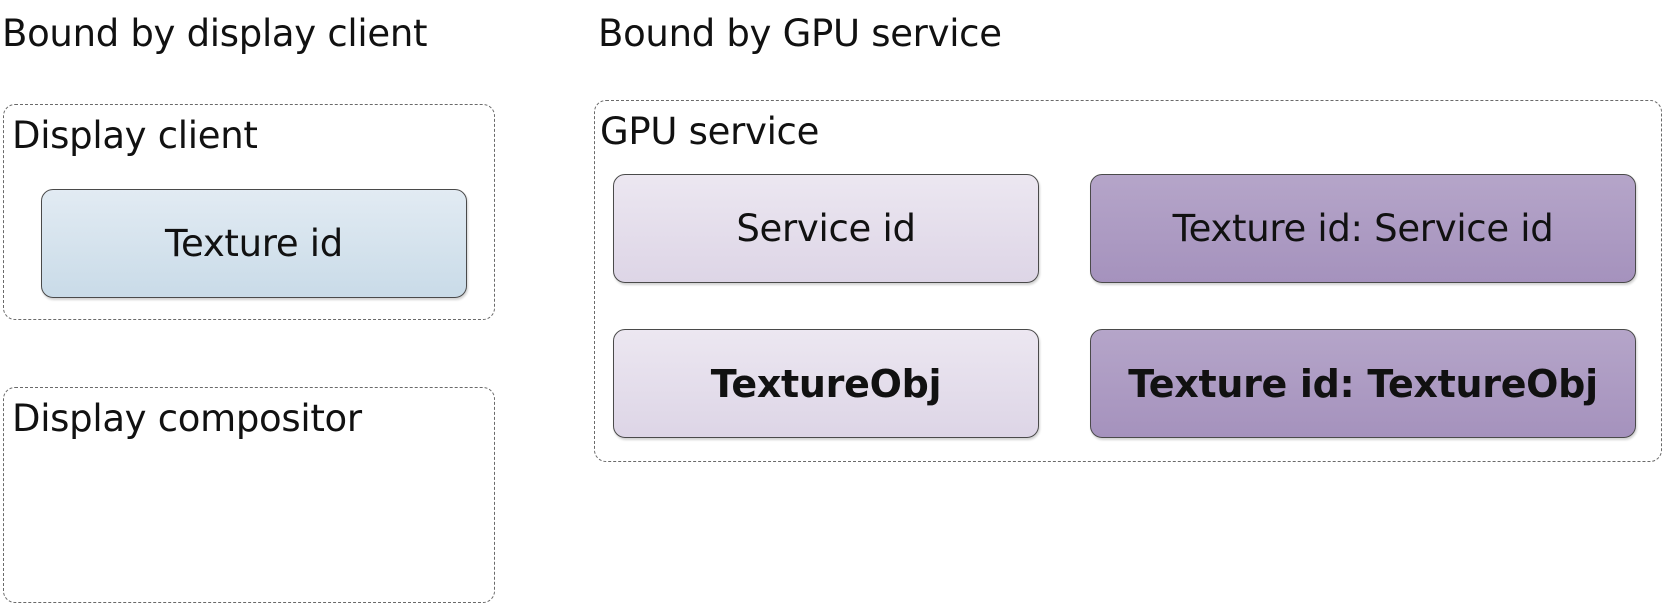  What do you see at coordinates (187, 418) in the screenshot?
I see `display-compositor-label: Display compositor` at bounding box center [187, 418].